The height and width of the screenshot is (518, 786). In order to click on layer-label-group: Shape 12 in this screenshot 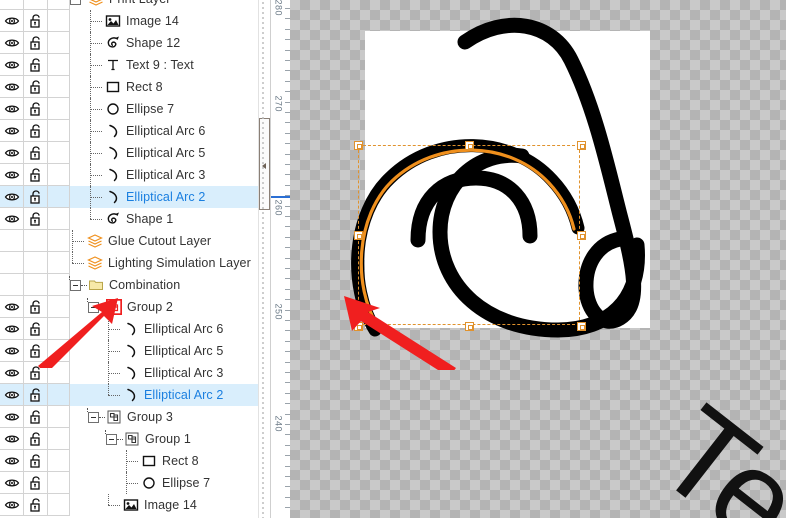, I will do `click(134, 43)`.